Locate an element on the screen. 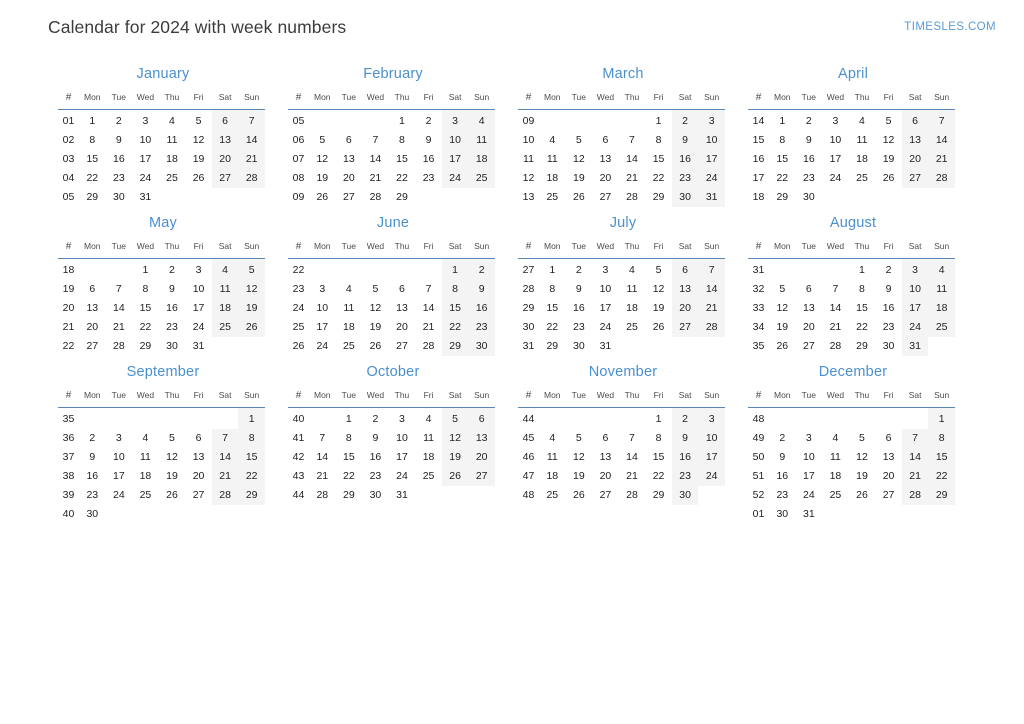  week-number-cell: 07 is located at coordinates (298, 159).